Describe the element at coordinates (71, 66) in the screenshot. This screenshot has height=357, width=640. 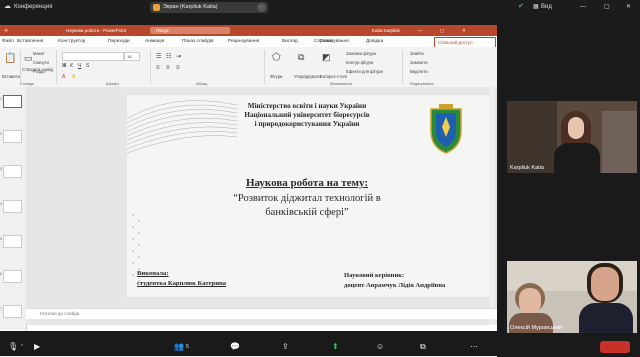
I see `italic-button: К` at that location.